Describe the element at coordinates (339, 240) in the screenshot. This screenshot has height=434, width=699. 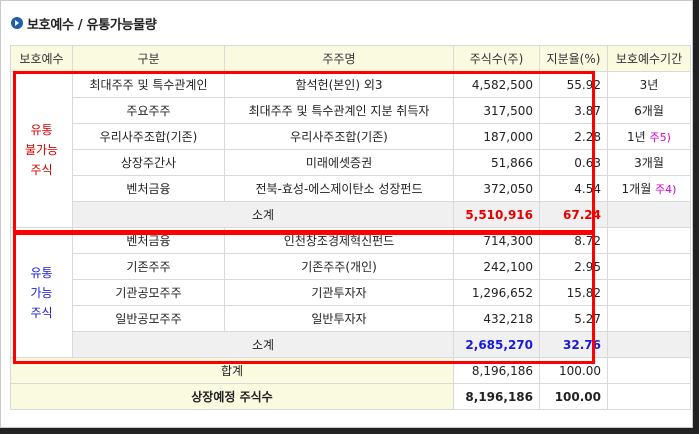
I see `cell-holder: 인천창조경제혁신펀드` at that location.